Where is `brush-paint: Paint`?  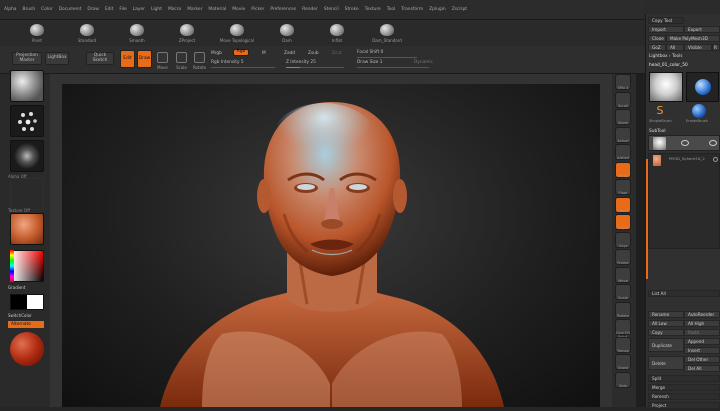 brush-paint: Paint is located at coordinates (37, 33).